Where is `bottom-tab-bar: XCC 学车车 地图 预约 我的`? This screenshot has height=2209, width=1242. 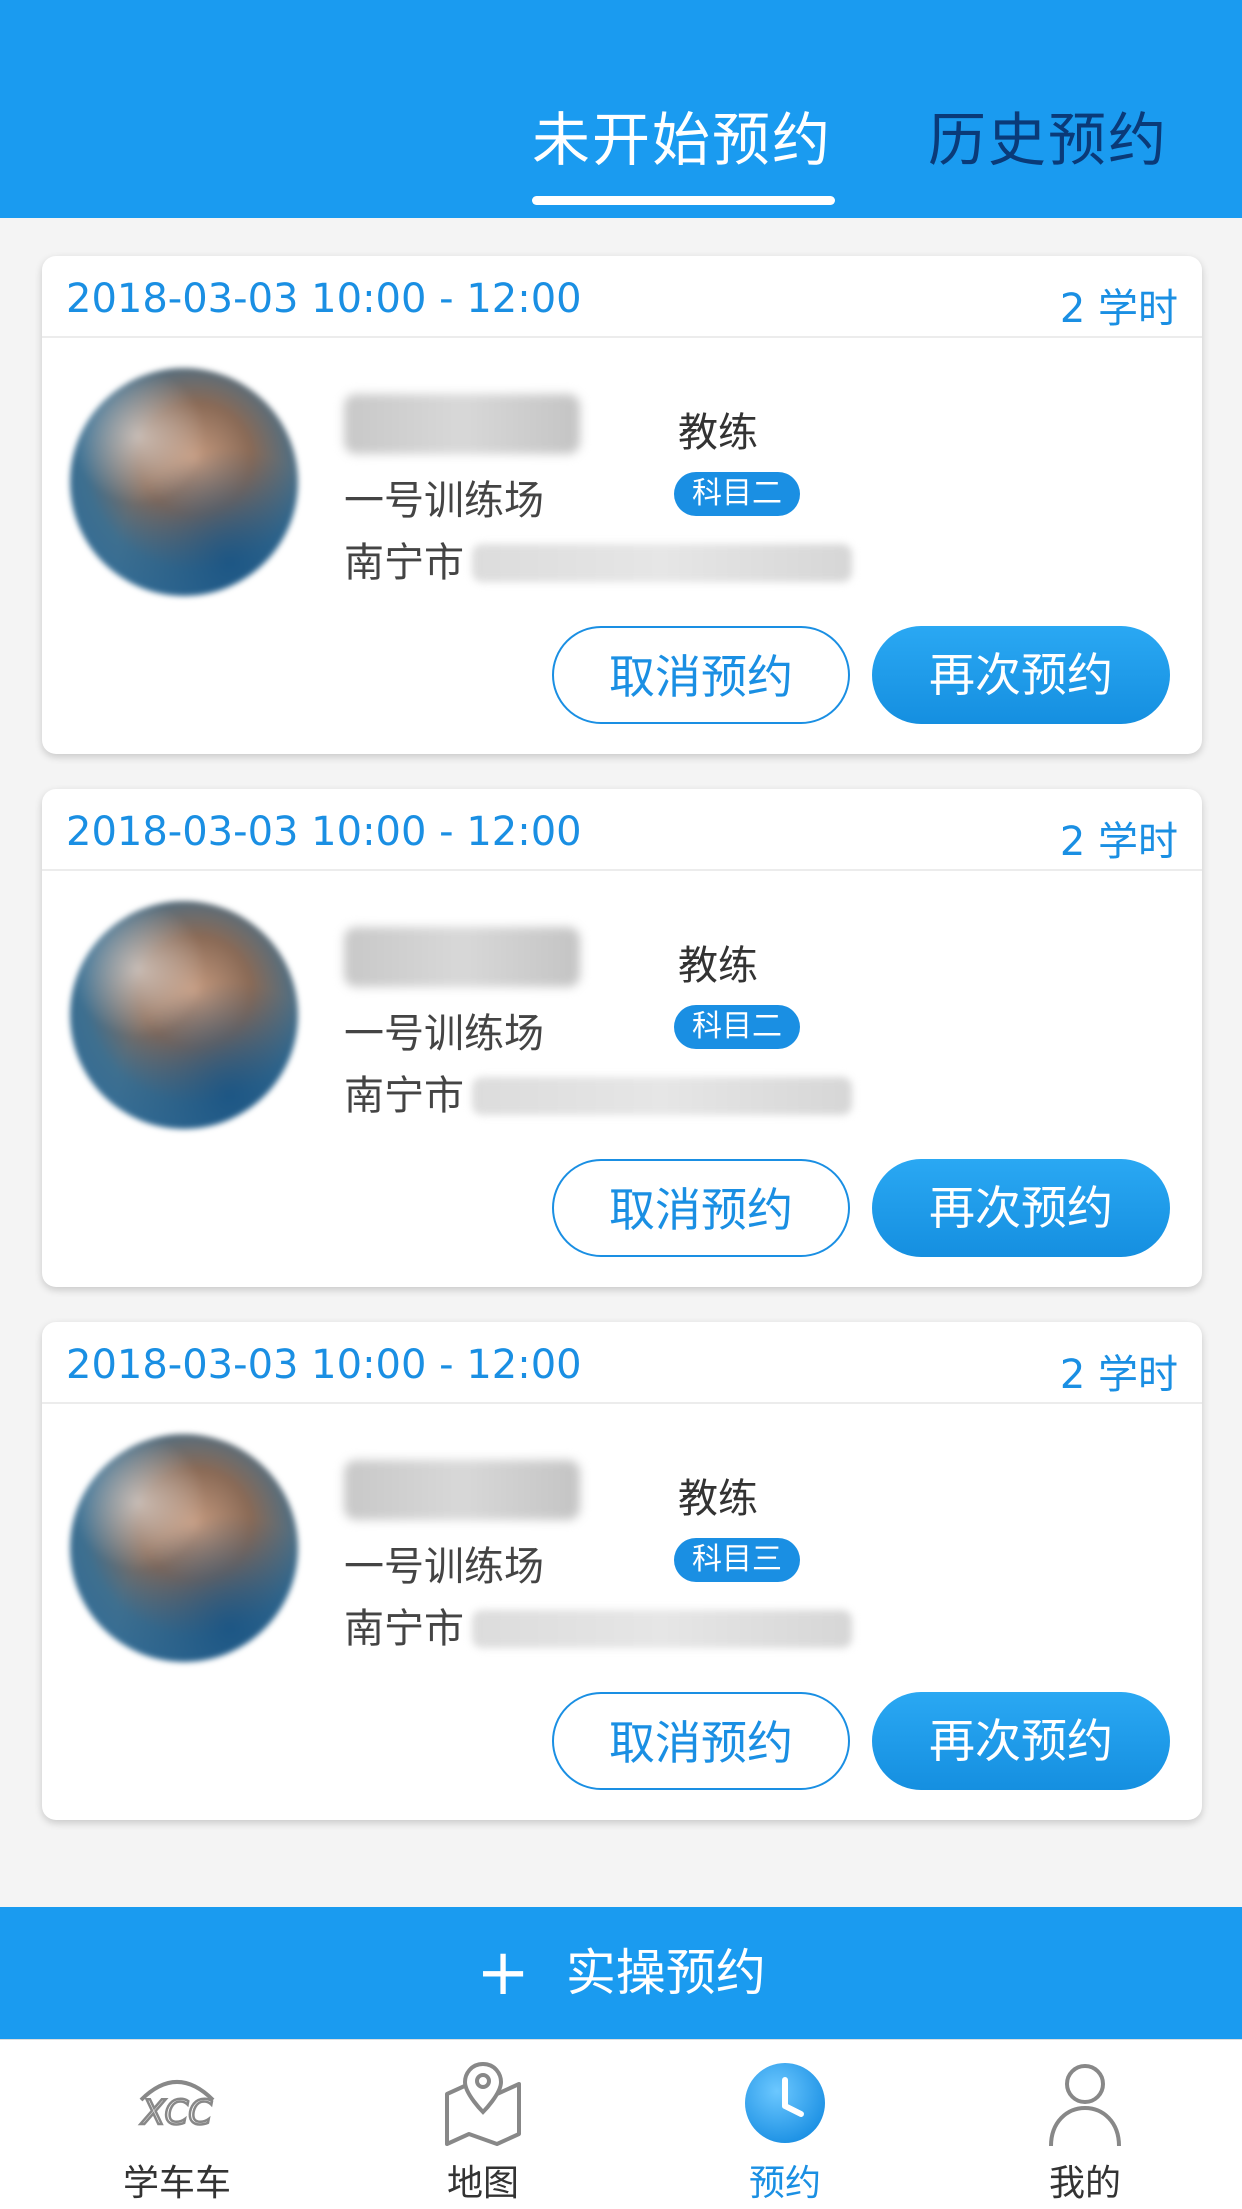
bottom-tab-bar: XCC 学车车 地图 预约 我的 is located at coordinates (621, 2124).